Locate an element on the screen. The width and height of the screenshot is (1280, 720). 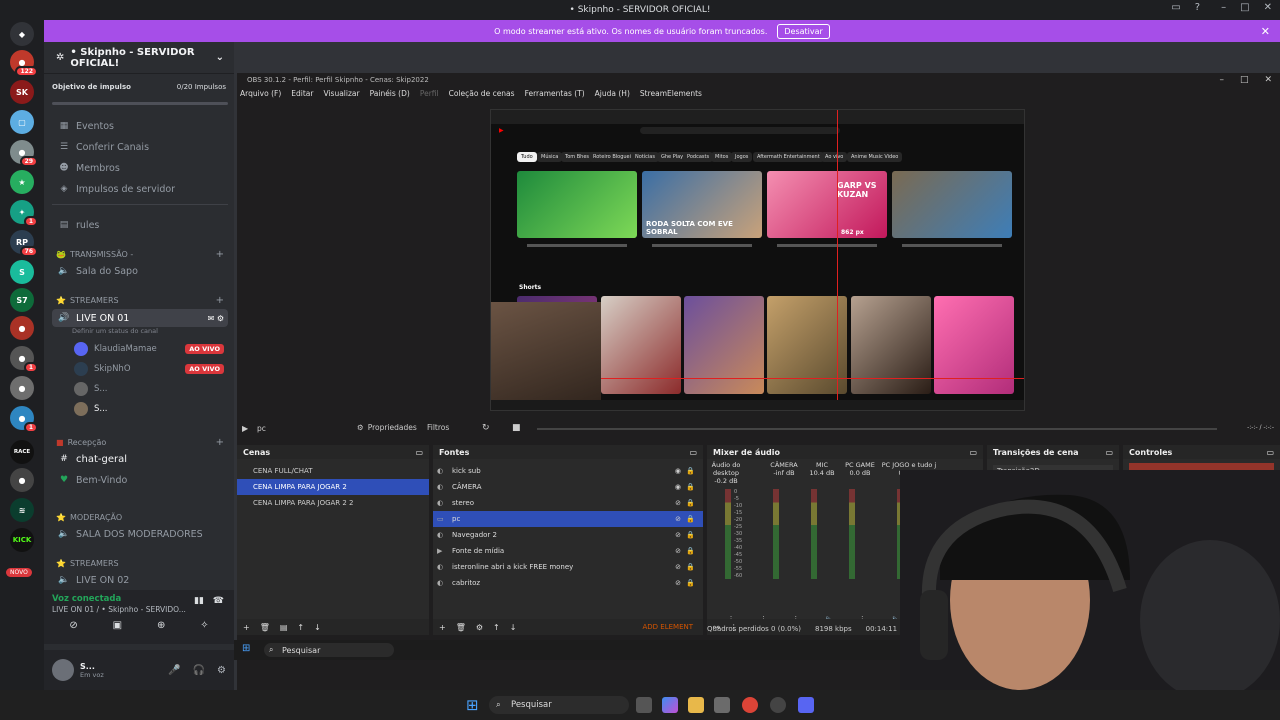
nav-events: ▦ Eventos is located at coordinates (140, 126).